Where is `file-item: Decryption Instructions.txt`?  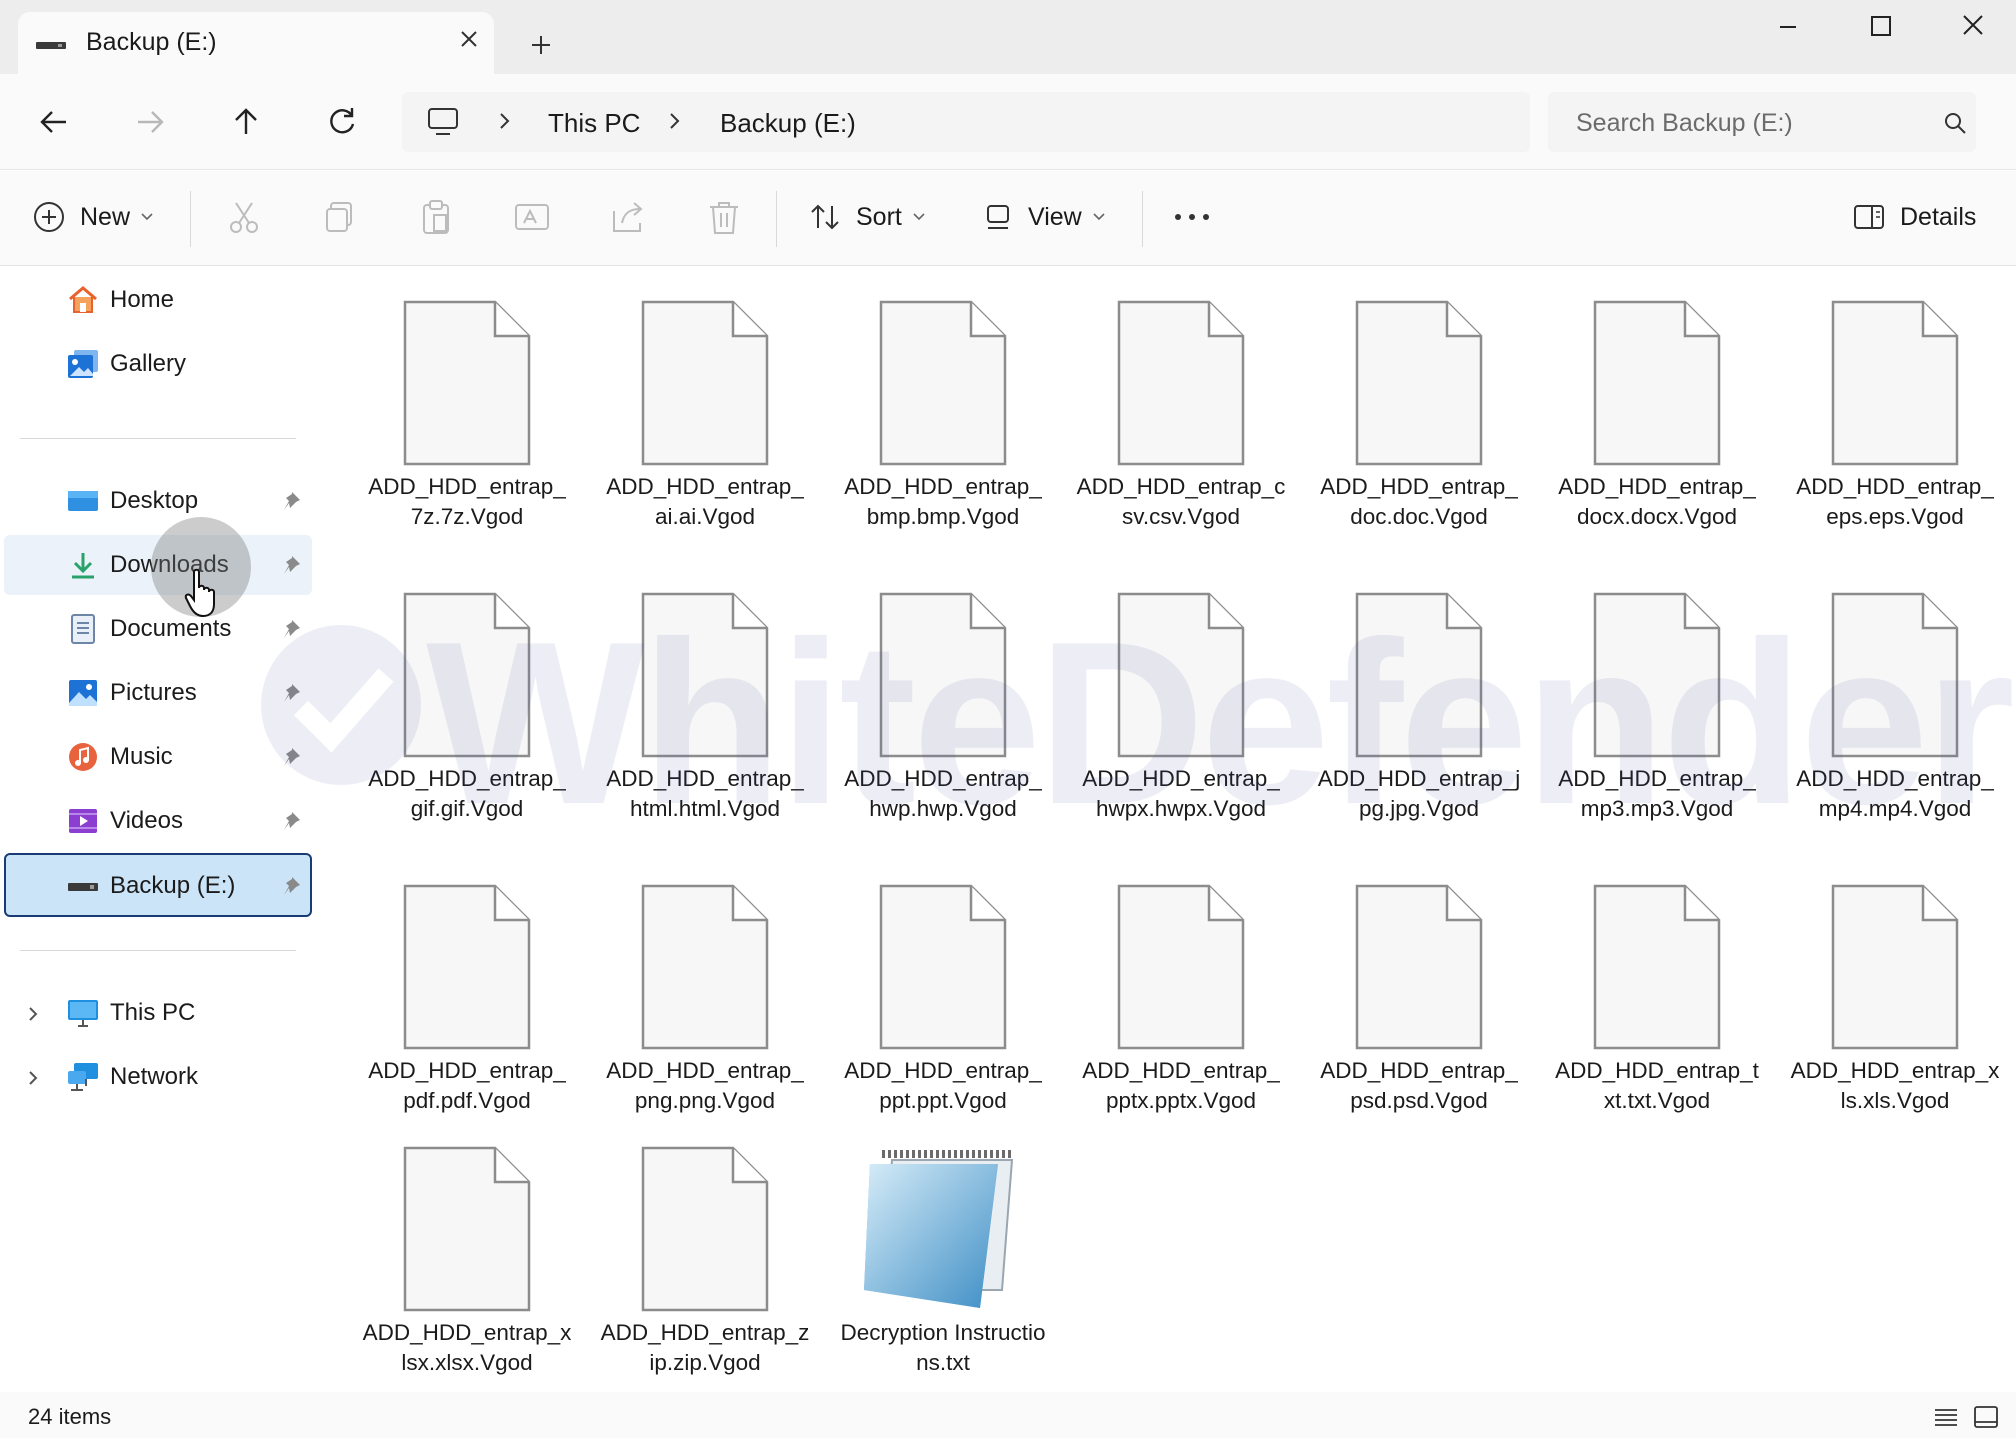
file-item: Decryption Instructions.txt is located at coordinates (943, 1276).